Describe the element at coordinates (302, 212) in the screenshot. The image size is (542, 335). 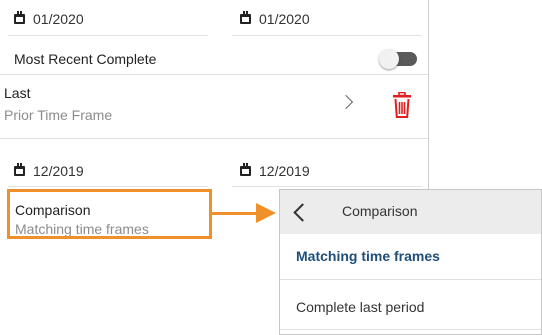
I see `chevron-left-icon` at that location.